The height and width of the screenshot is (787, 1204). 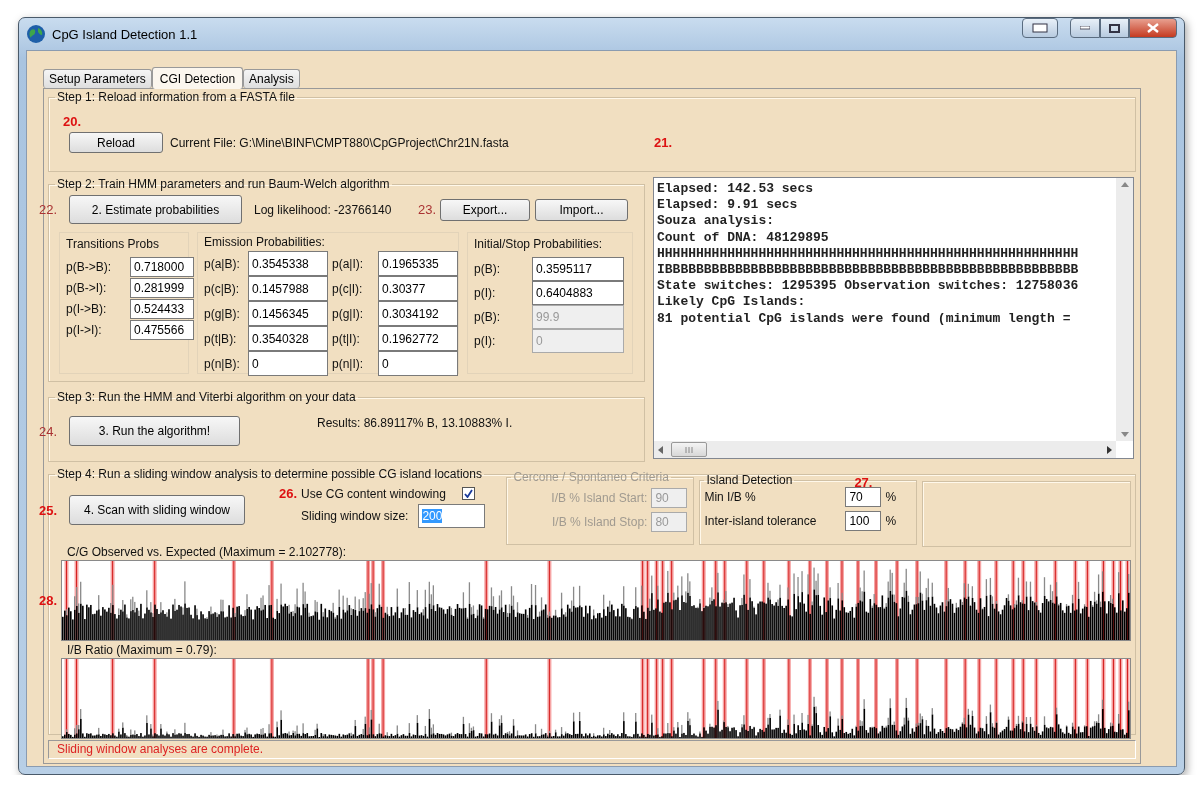 What do you see at coordinates (732, 302) in the screenshot?
I see `log-line: Likely CpG Islands:` at bounding box center [732, 302].